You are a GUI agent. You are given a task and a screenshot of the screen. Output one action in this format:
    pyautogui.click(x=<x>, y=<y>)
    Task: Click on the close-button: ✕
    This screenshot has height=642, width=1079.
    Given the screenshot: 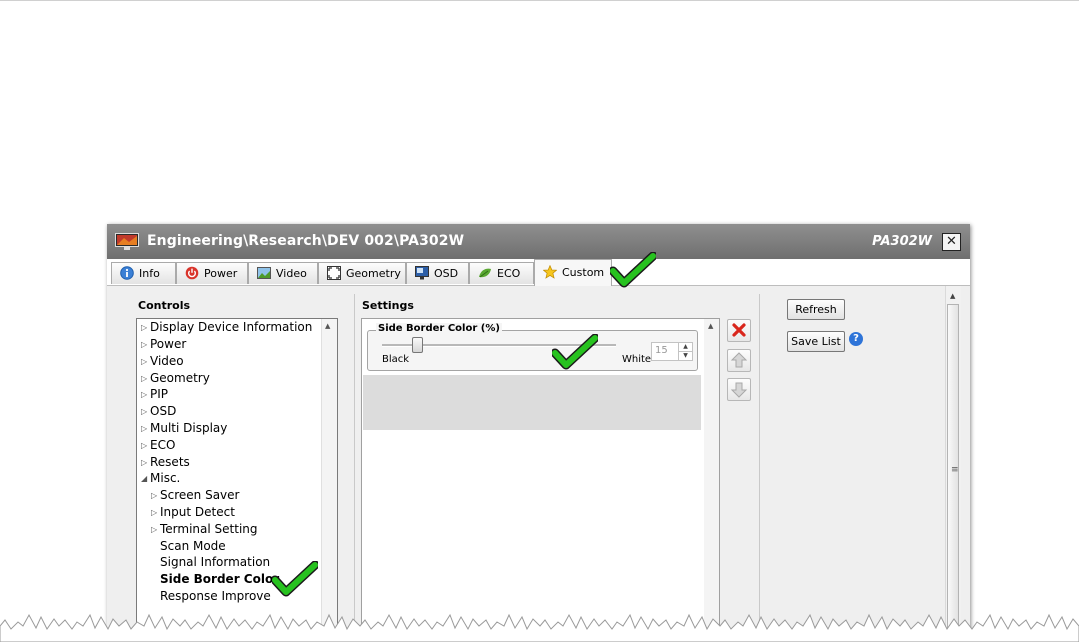 What is the action you would take?
    pyautogui.click(x=951, y=242)
    